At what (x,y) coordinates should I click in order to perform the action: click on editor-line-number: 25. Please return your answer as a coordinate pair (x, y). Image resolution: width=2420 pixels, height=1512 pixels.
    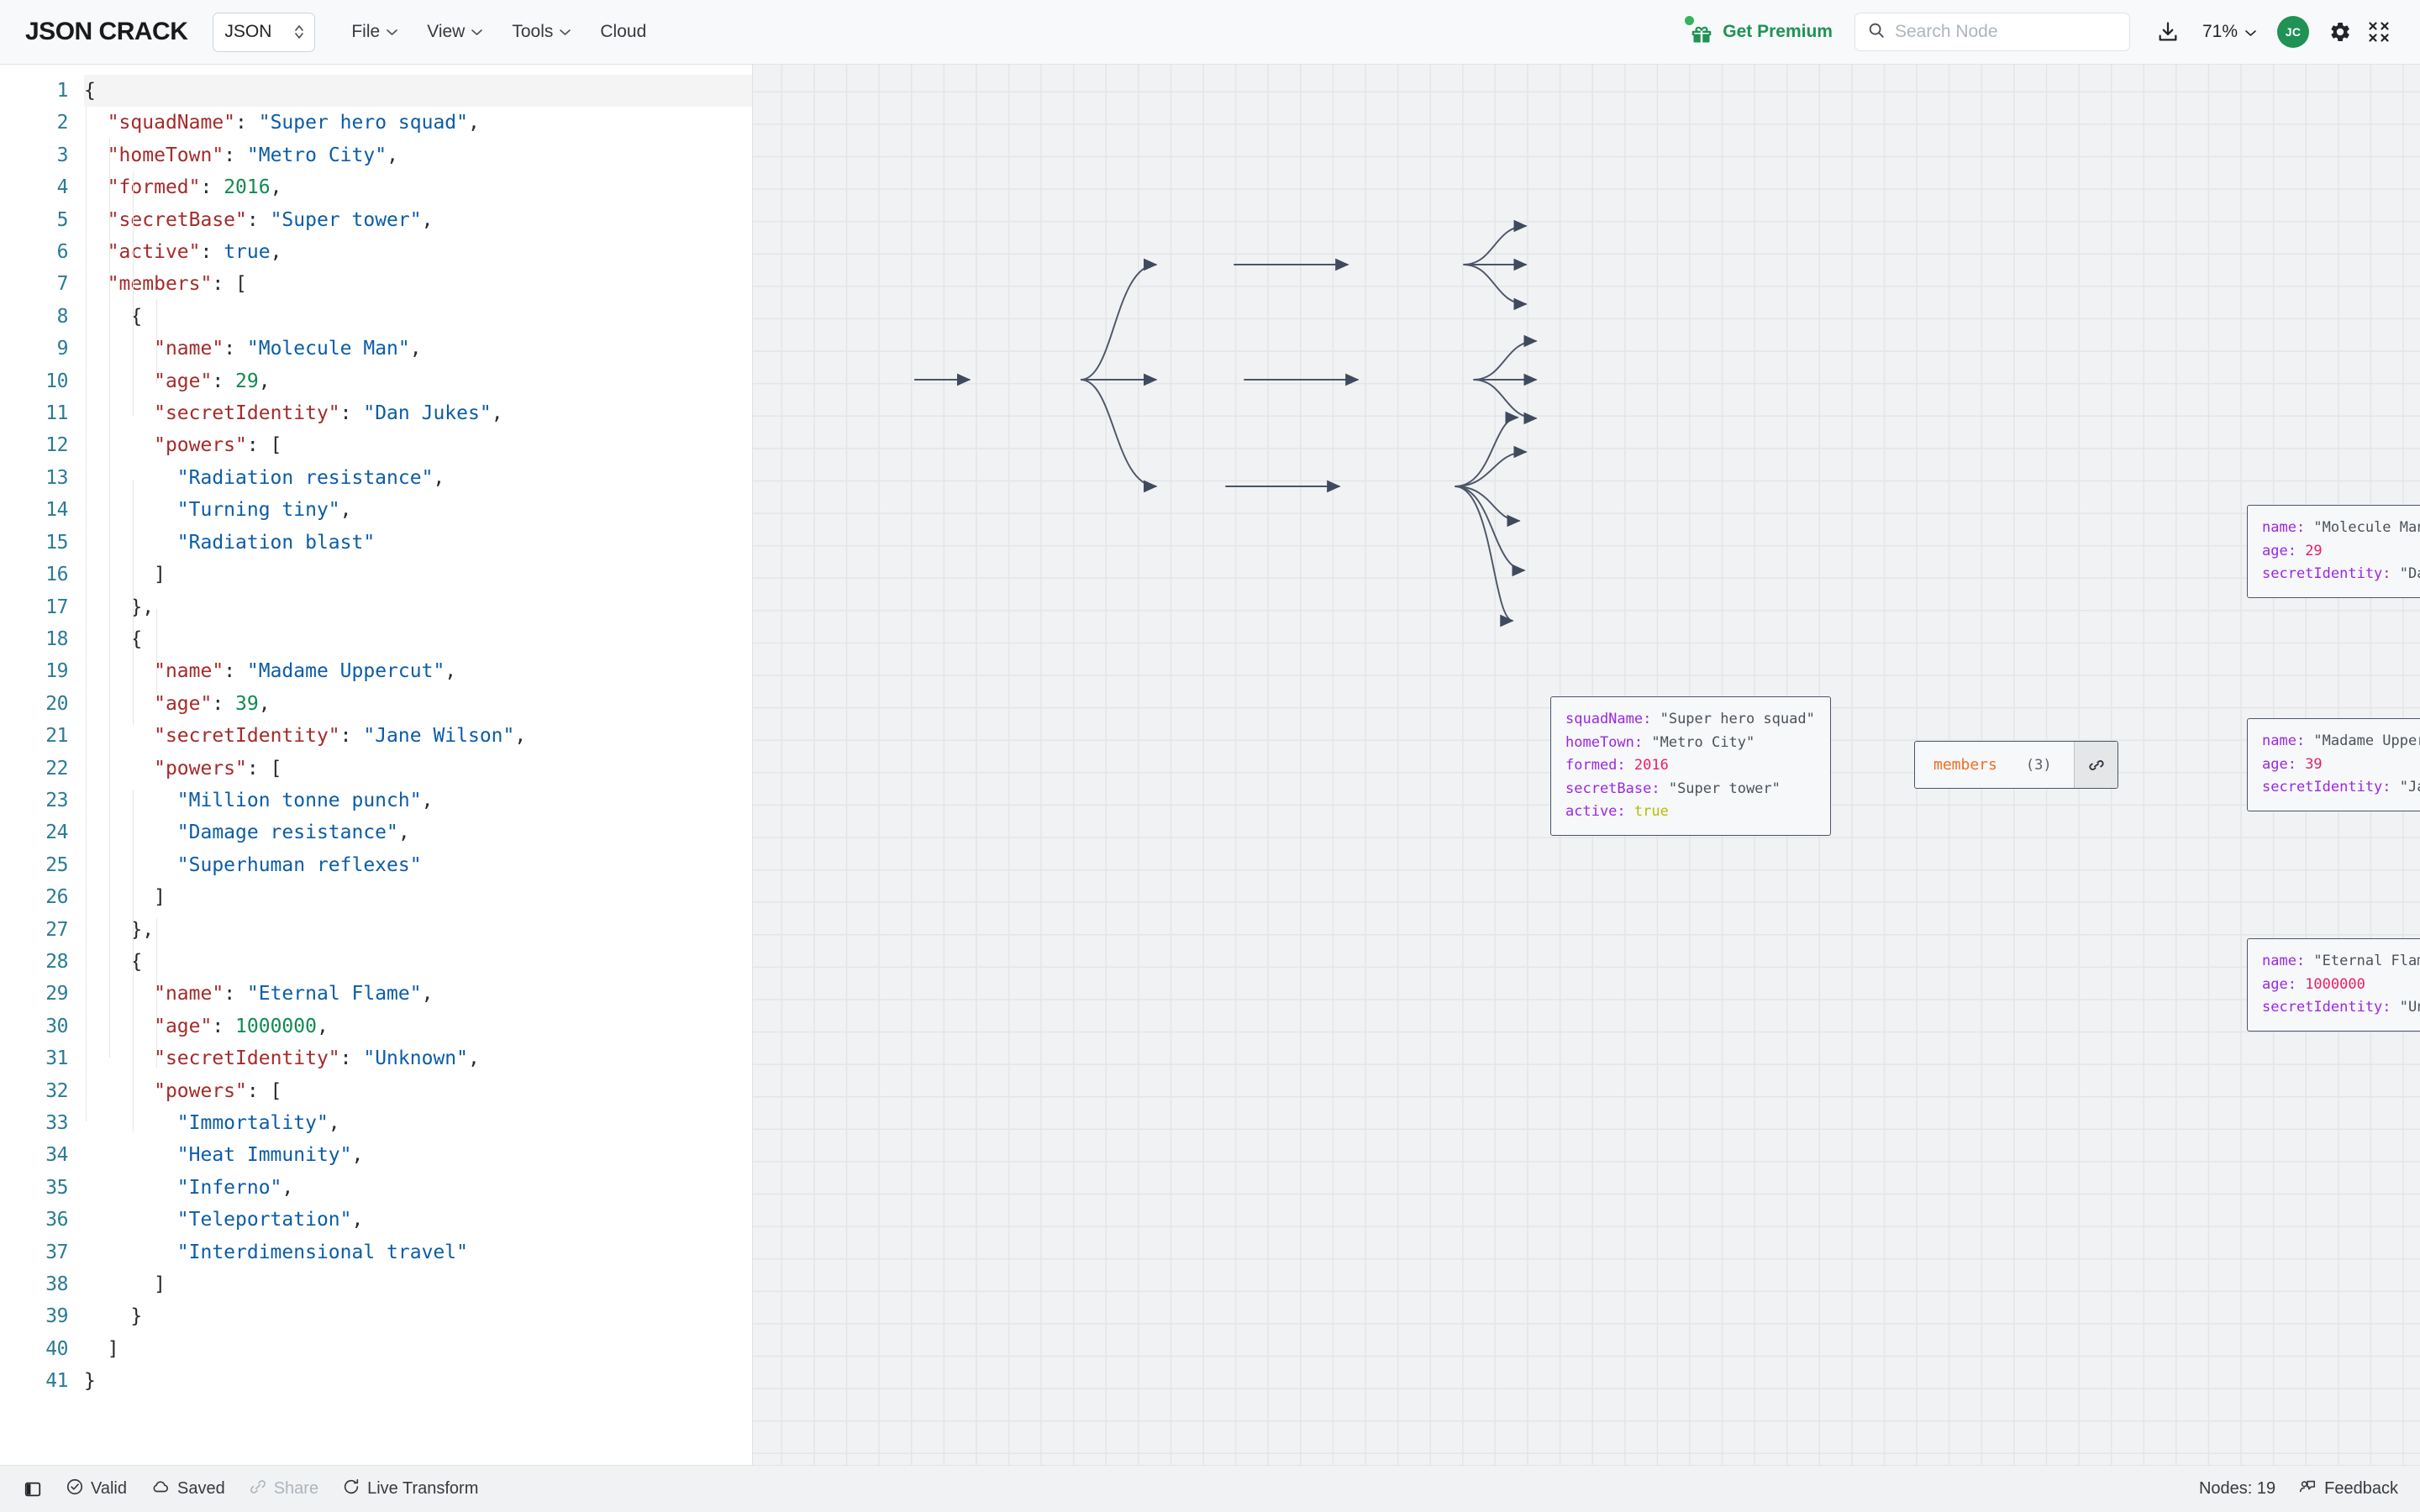
    Looking at the image, I should click on (56, 864).